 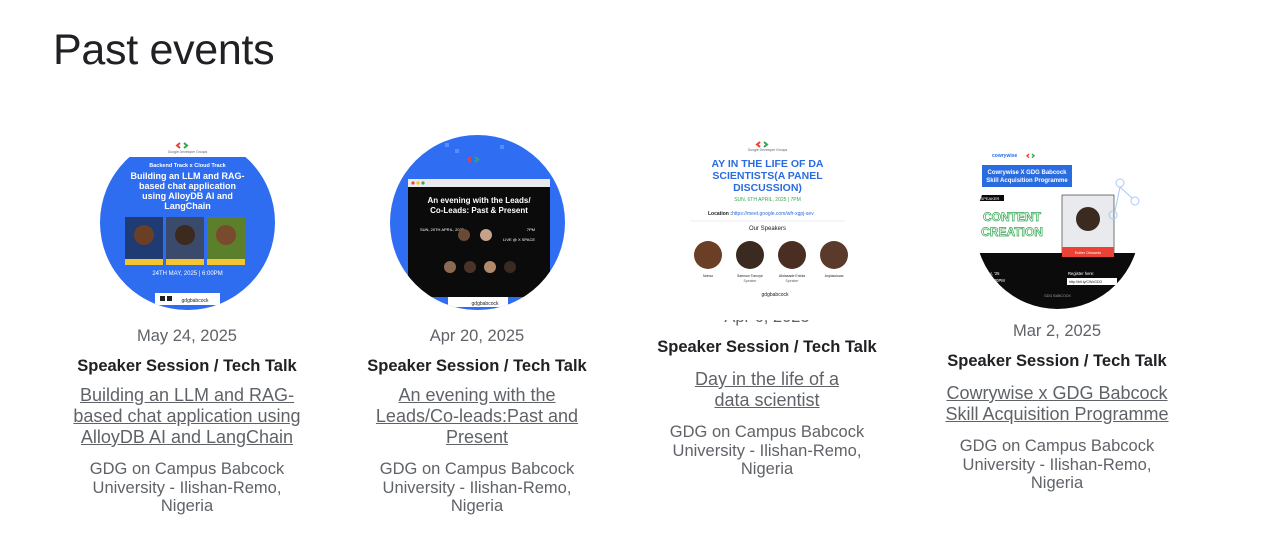 What do you see at coordinates (767, 164) in the screenshot?
I see `thumb-headline: AY IN THE LIFE OF DA` at bounding box center [767, 164].